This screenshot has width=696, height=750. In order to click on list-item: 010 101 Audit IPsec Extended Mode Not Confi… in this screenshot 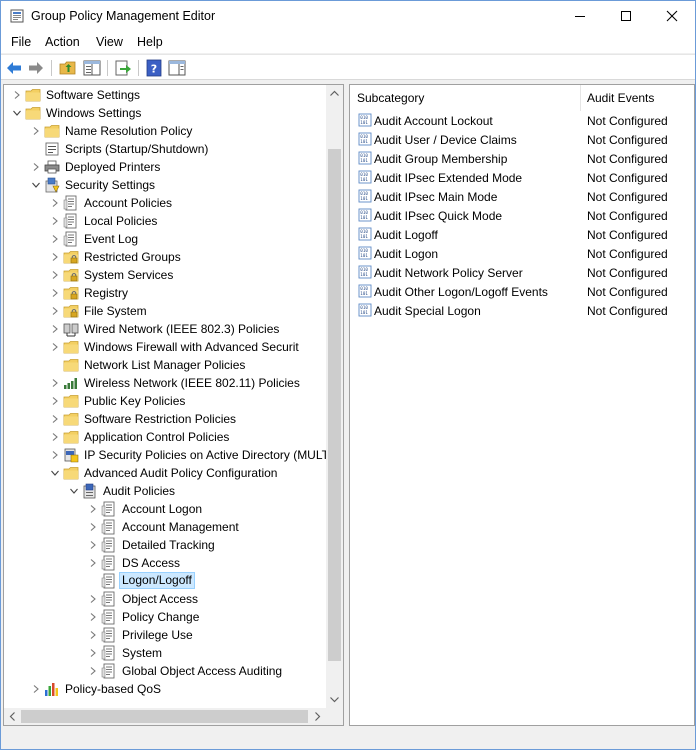, I will do `click(522, 177)`.